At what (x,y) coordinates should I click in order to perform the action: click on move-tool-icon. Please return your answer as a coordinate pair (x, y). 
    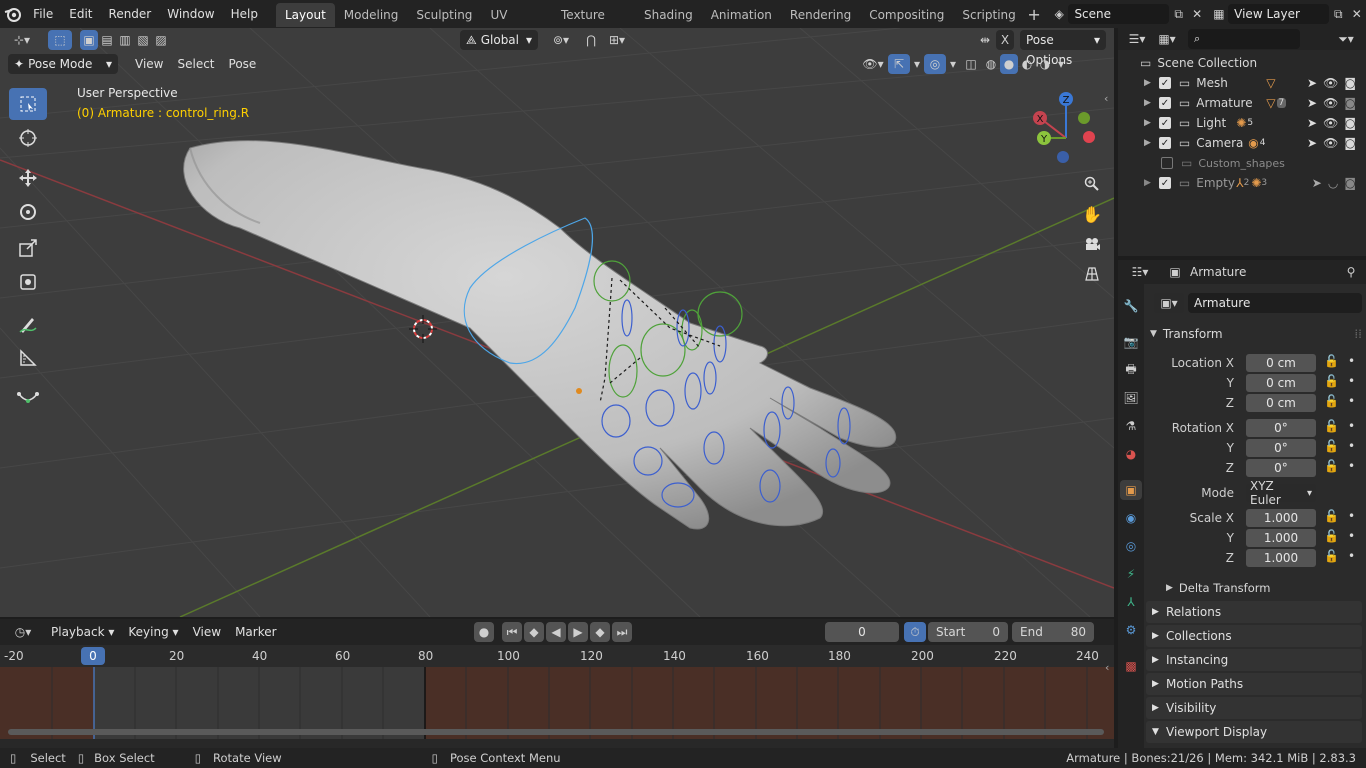
    Looking at the image, I should click on (28, 178).